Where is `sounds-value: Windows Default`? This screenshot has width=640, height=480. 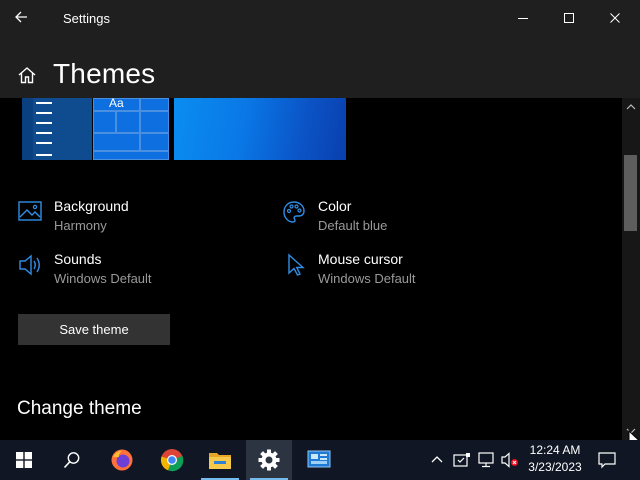 sounds-value: Windows Default is located at coordinates (103, 278).